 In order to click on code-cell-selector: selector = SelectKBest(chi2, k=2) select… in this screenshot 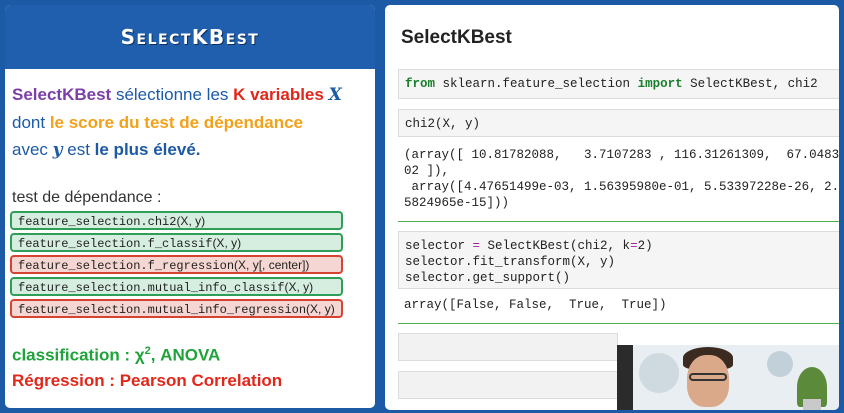, I will do `click(618, 260)`.